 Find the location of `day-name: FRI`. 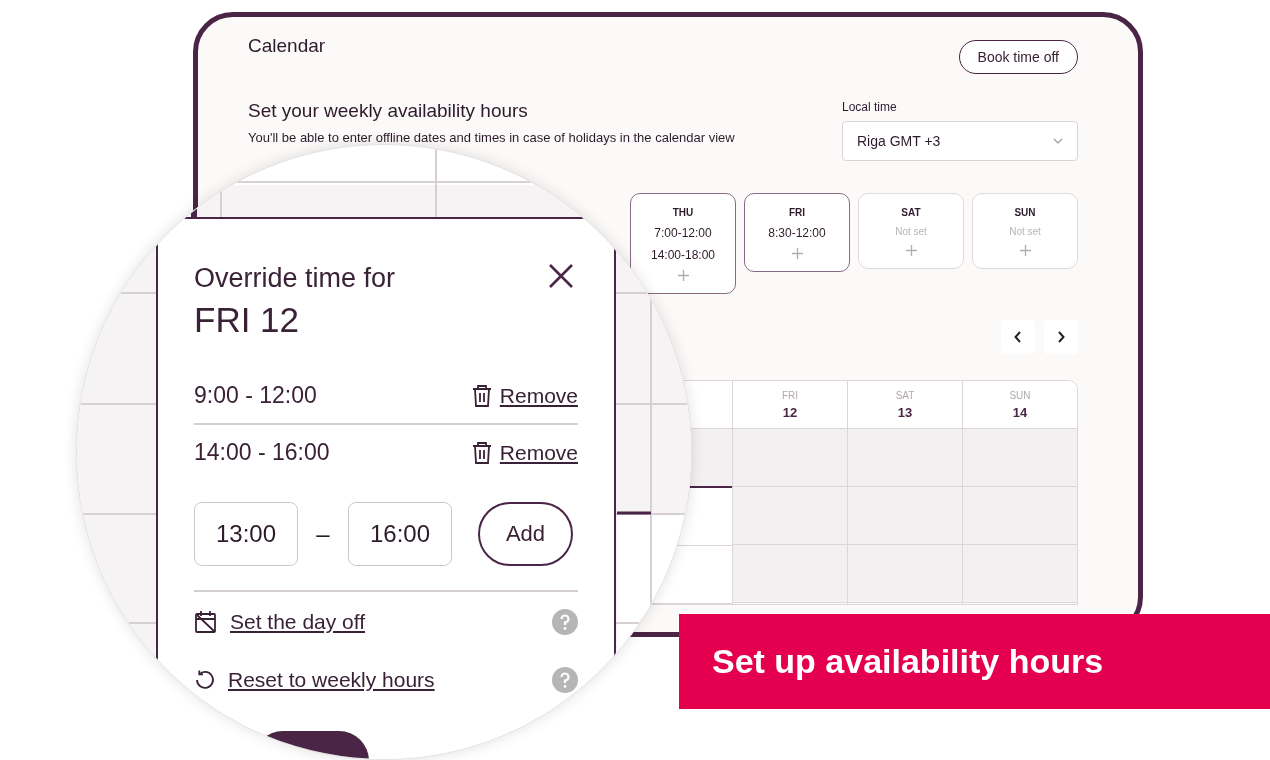

day-name: FRI is located at coordinates (797, 212).